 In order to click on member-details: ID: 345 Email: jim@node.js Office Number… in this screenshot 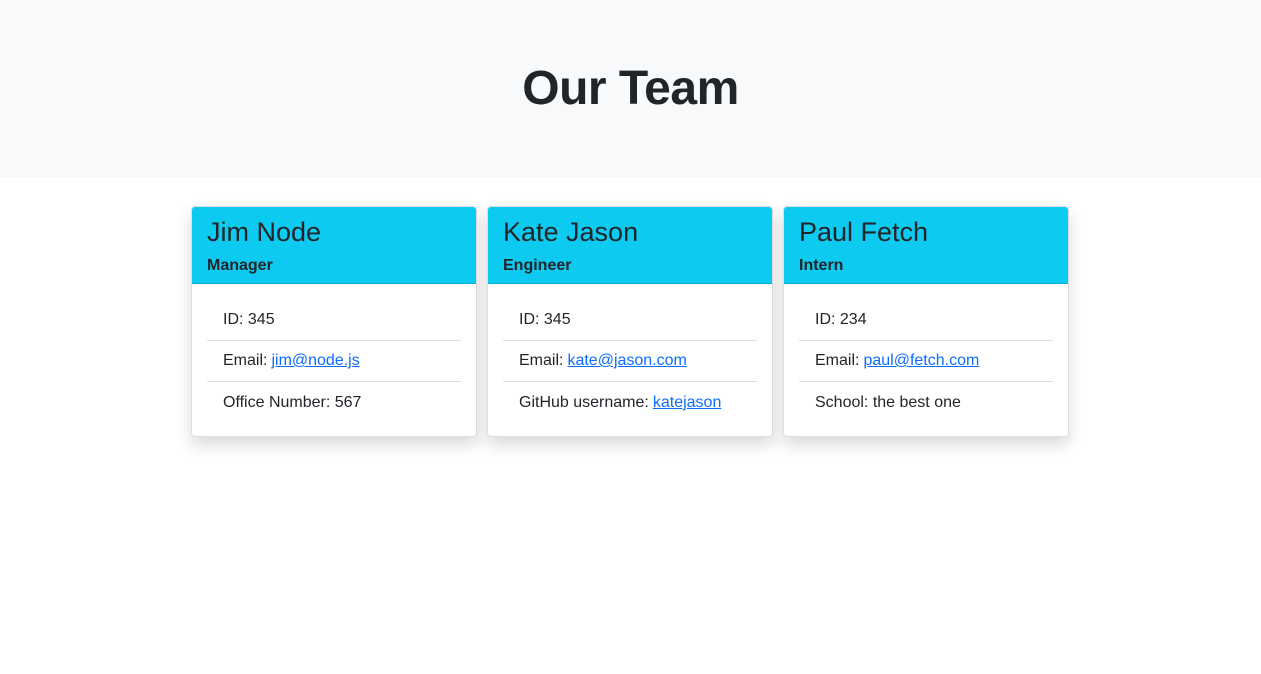, I will do `click(334, 361)`.